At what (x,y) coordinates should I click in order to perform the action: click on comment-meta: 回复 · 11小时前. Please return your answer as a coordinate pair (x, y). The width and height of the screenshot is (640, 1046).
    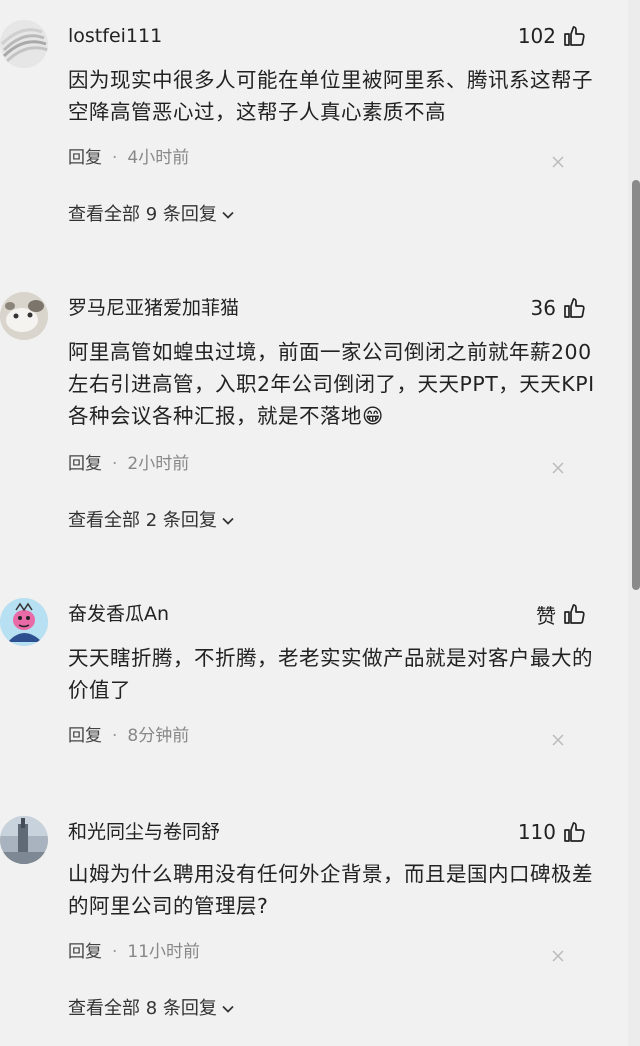
    Looking at the image, I should click on (134, 952).